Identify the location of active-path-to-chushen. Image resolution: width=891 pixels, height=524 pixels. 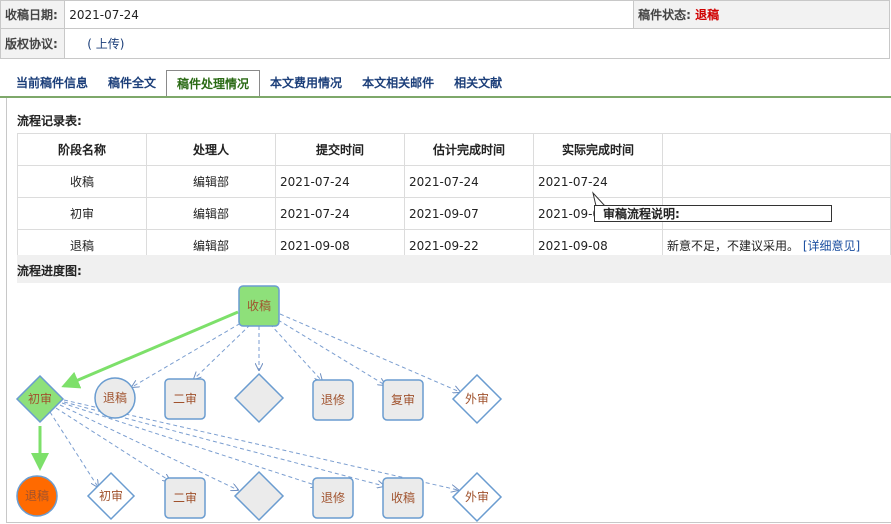
(150, 349).